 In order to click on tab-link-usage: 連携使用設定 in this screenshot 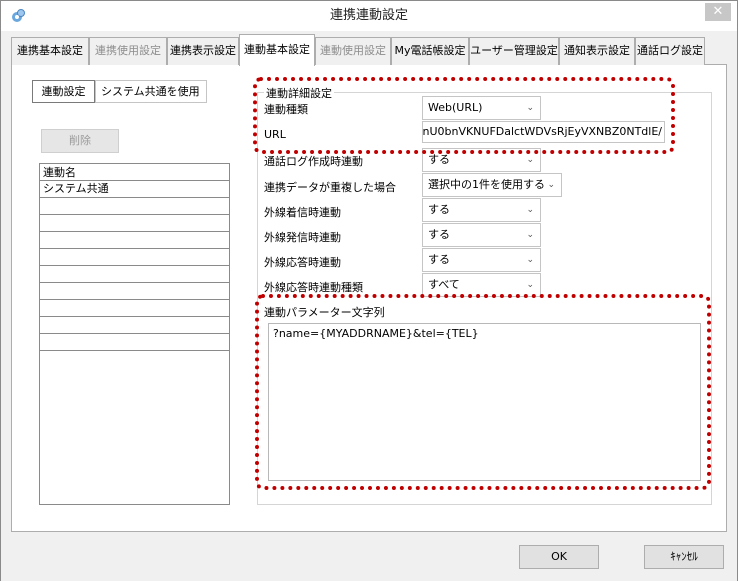, I will do `click(128, 51)`.